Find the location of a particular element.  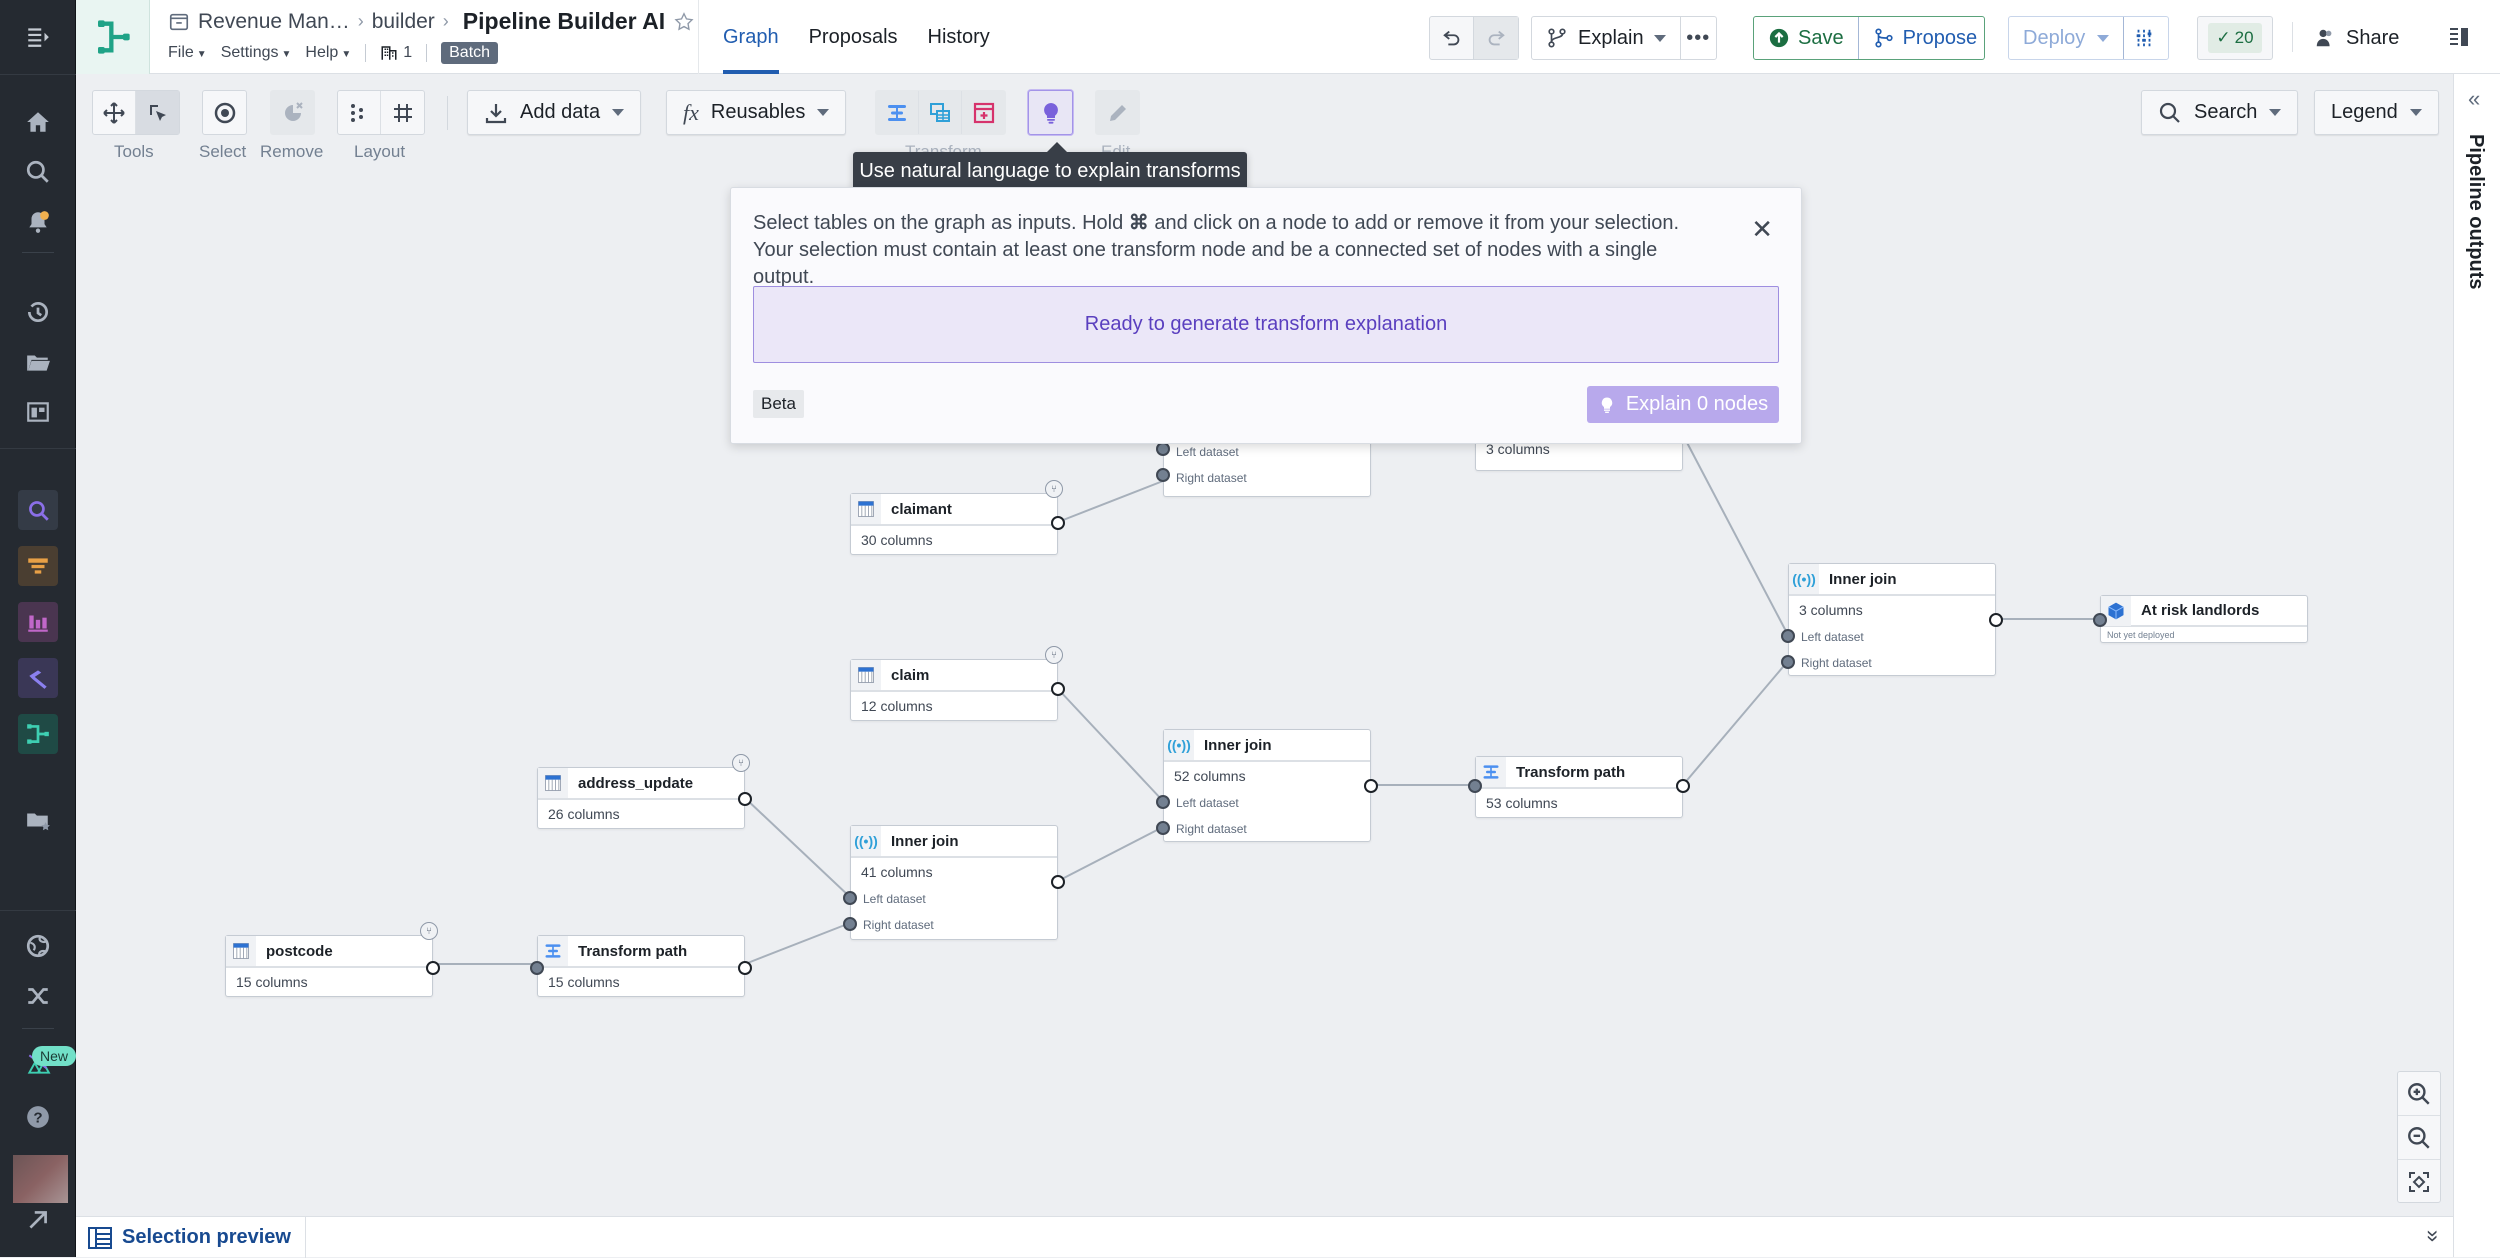

app-chart-button is located at coordinates (38, 622).